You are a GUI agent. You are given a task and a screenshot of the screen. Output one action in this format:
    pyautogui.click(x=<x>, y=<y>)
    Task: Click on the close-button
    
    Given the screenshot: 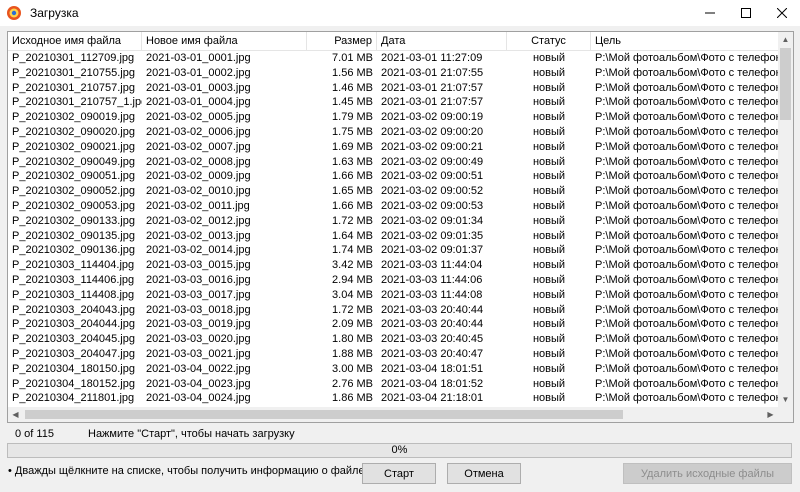 What is the action you would take?
    pyautogui.click(x=782, y=13)
    